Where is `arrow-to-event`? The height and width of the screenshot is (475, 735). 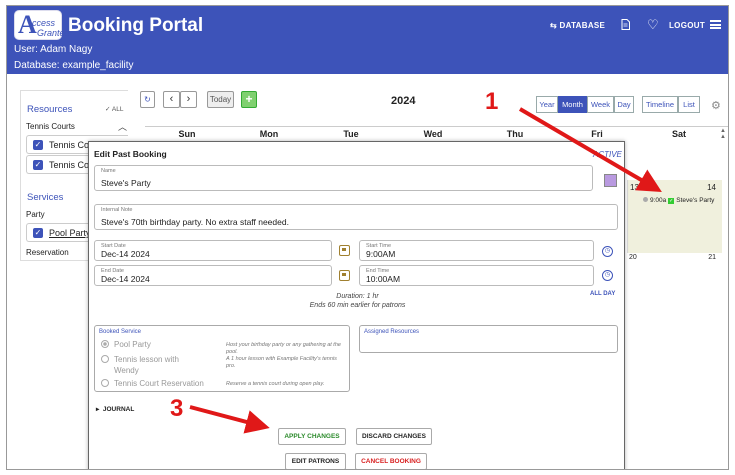
arrow-to-event is located at coordinates (590, 150).